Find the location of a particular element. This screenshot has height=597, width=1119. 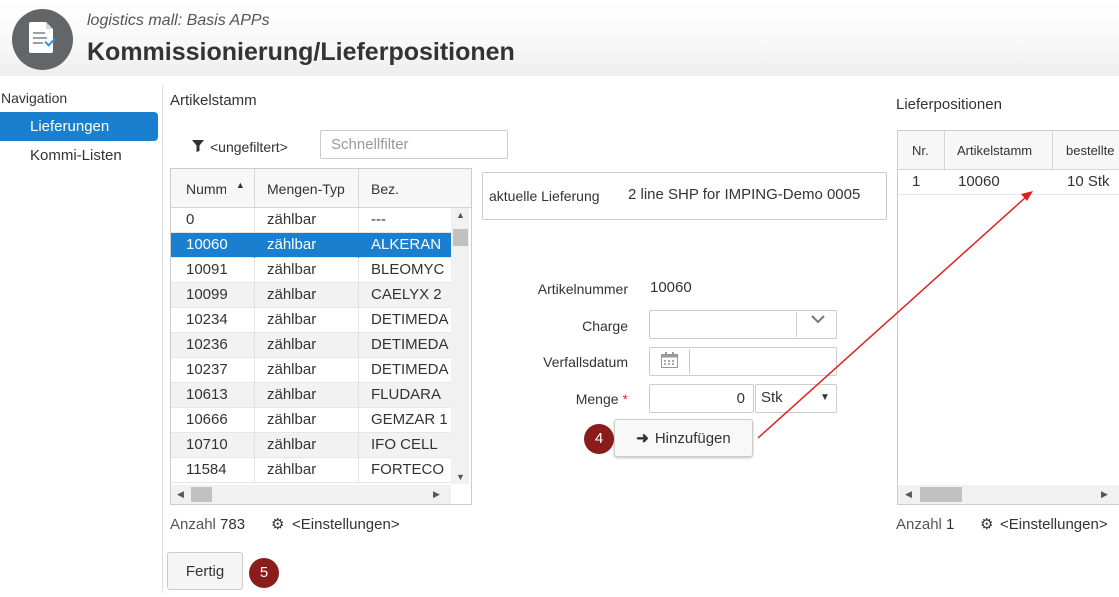

table-row: 10060 zählbar ALKERAN is located at coordinates (311, 245).